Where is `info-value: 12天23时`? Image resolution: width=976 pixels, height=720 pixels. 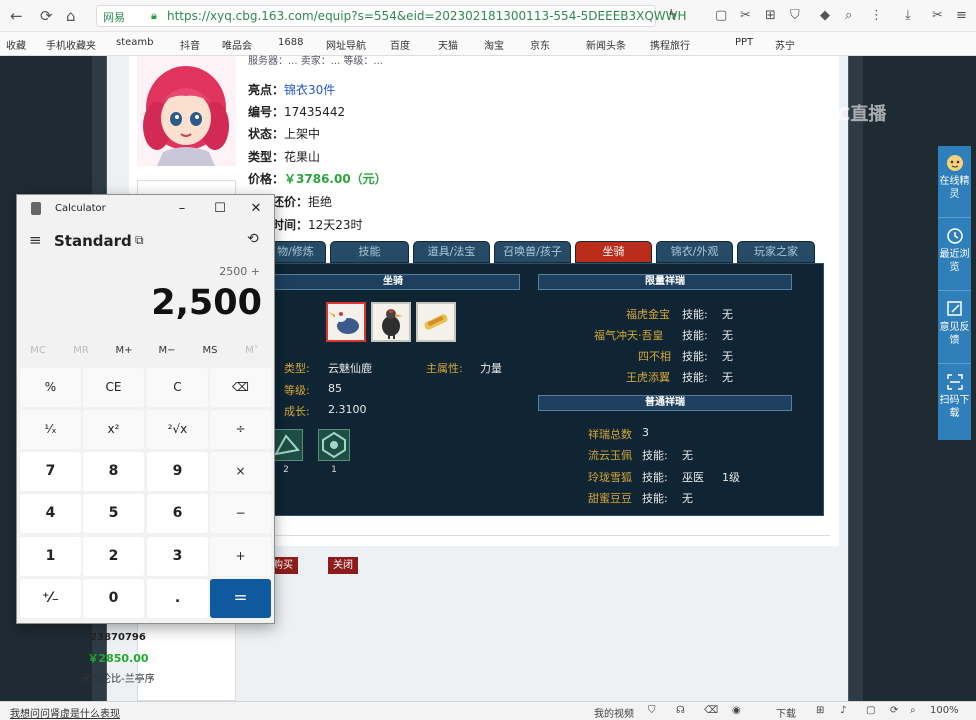 info-value: 12天23时 is located at coordinates (335, 225).